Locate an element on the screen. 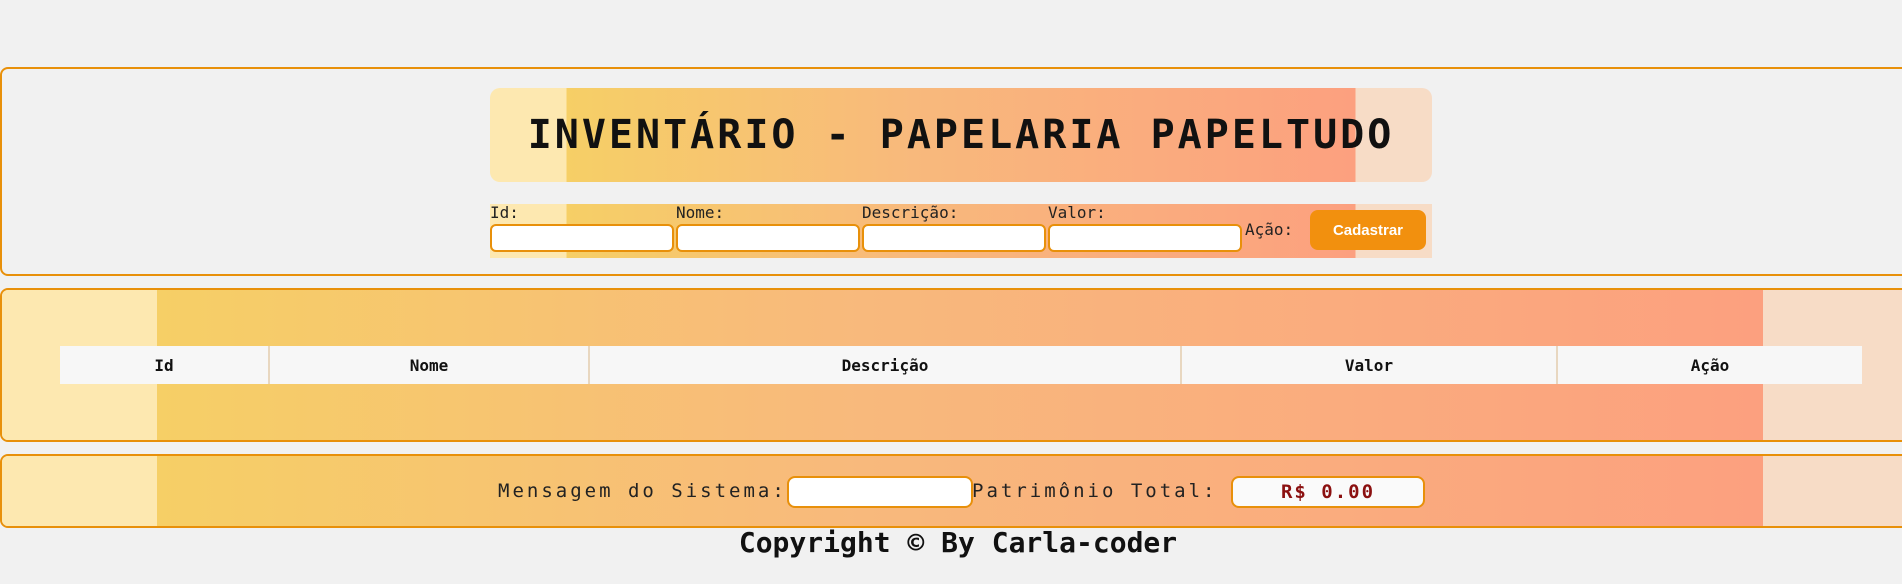 The width and height of the screenshot is (1902, 584). valor-label: Valor: is located at coordinates (1077, 212).